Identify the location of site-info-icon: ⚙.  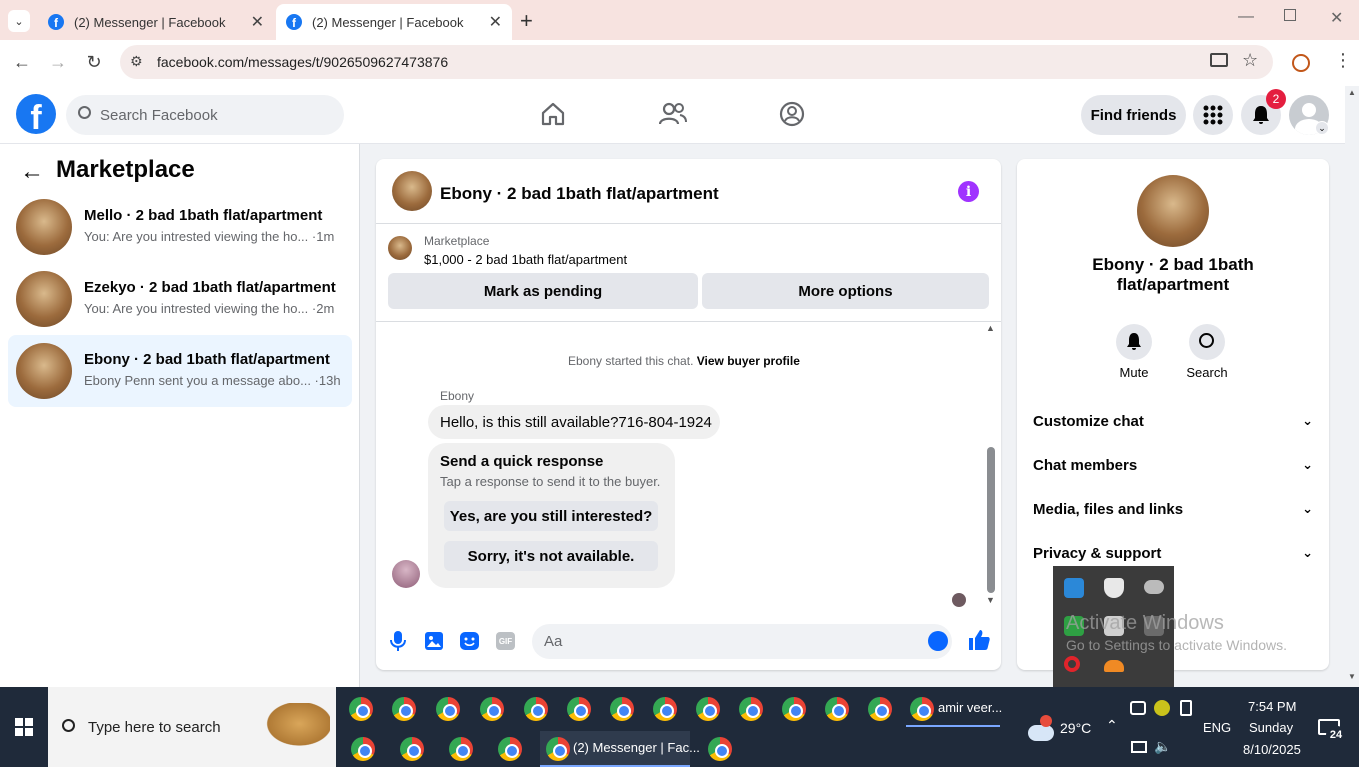
(136, 61).